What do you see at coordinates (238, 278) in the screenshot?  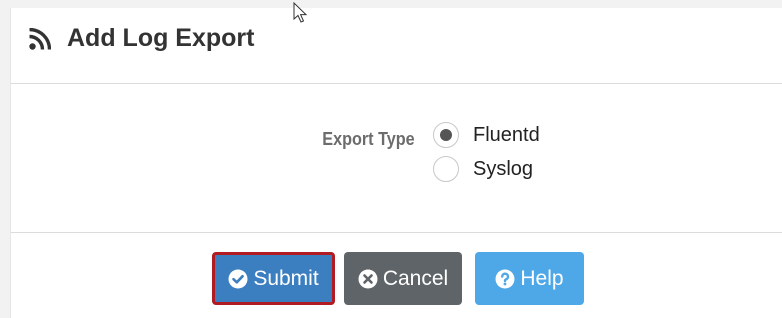 I see `check-circle-icon` at bounding box center [238, 278].